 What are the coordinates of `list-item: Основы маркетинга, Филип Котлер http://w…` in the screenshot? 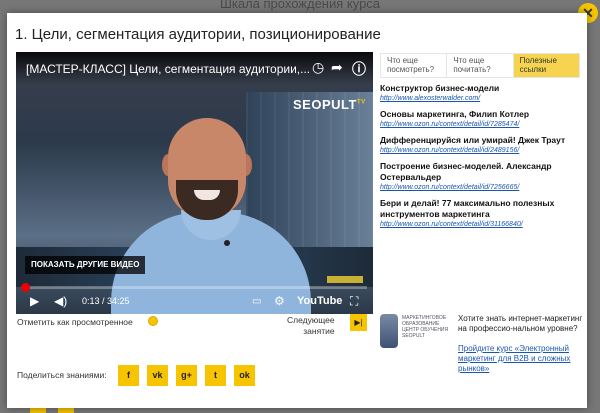 It's located at (482, 119).